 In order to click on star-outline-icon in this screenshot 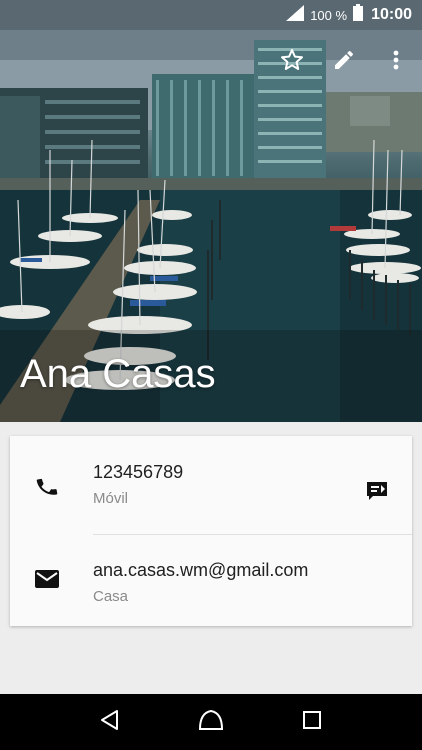, I will do `click(292, 62)`.